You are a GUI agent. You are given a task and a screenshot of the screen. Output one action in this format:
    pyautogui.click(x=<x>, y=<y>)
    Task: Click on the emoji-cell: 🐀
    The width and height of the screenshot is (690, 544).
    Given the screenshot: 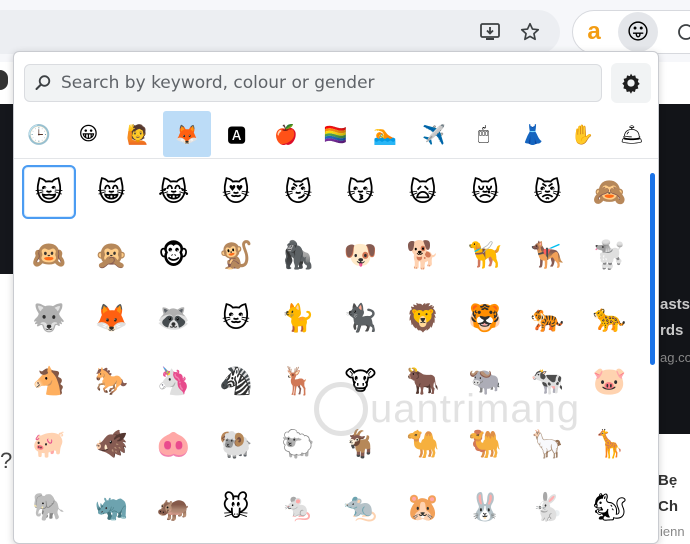 What is the action you would take?
    pyautogui.click(x=361, y=507)
    